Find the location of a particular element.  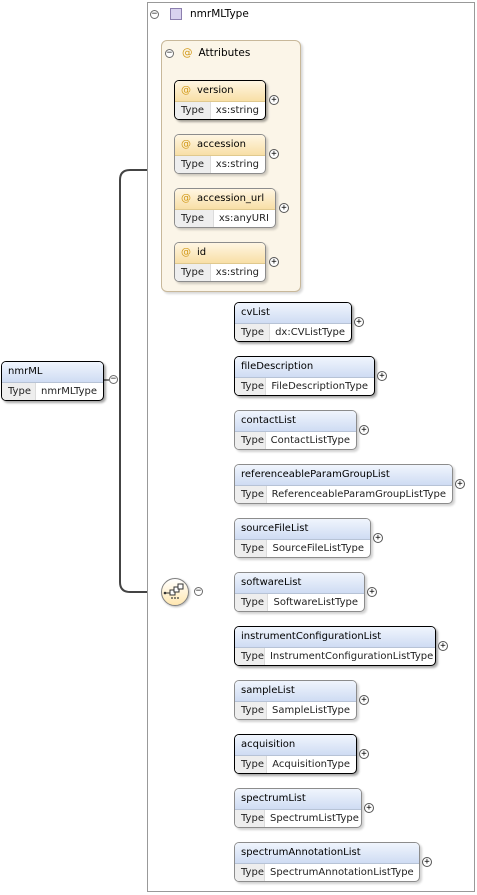

expand-contactList-icon: + is located at coordinates (364, 430).